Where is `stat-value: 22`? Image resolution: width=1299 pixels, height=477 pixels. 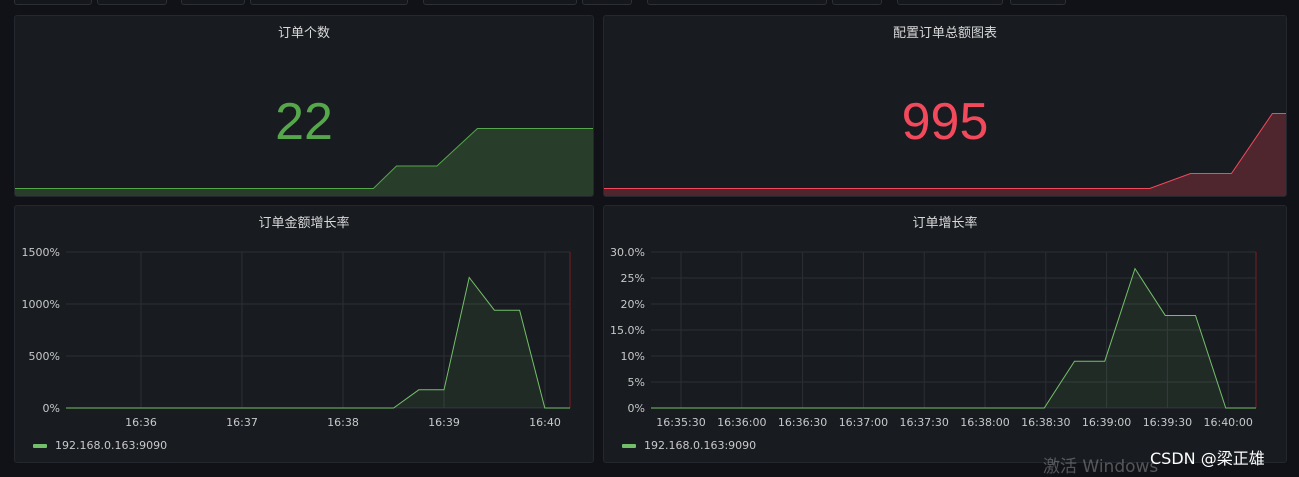 stat-value: 22 is located at coordinates (304, 122).